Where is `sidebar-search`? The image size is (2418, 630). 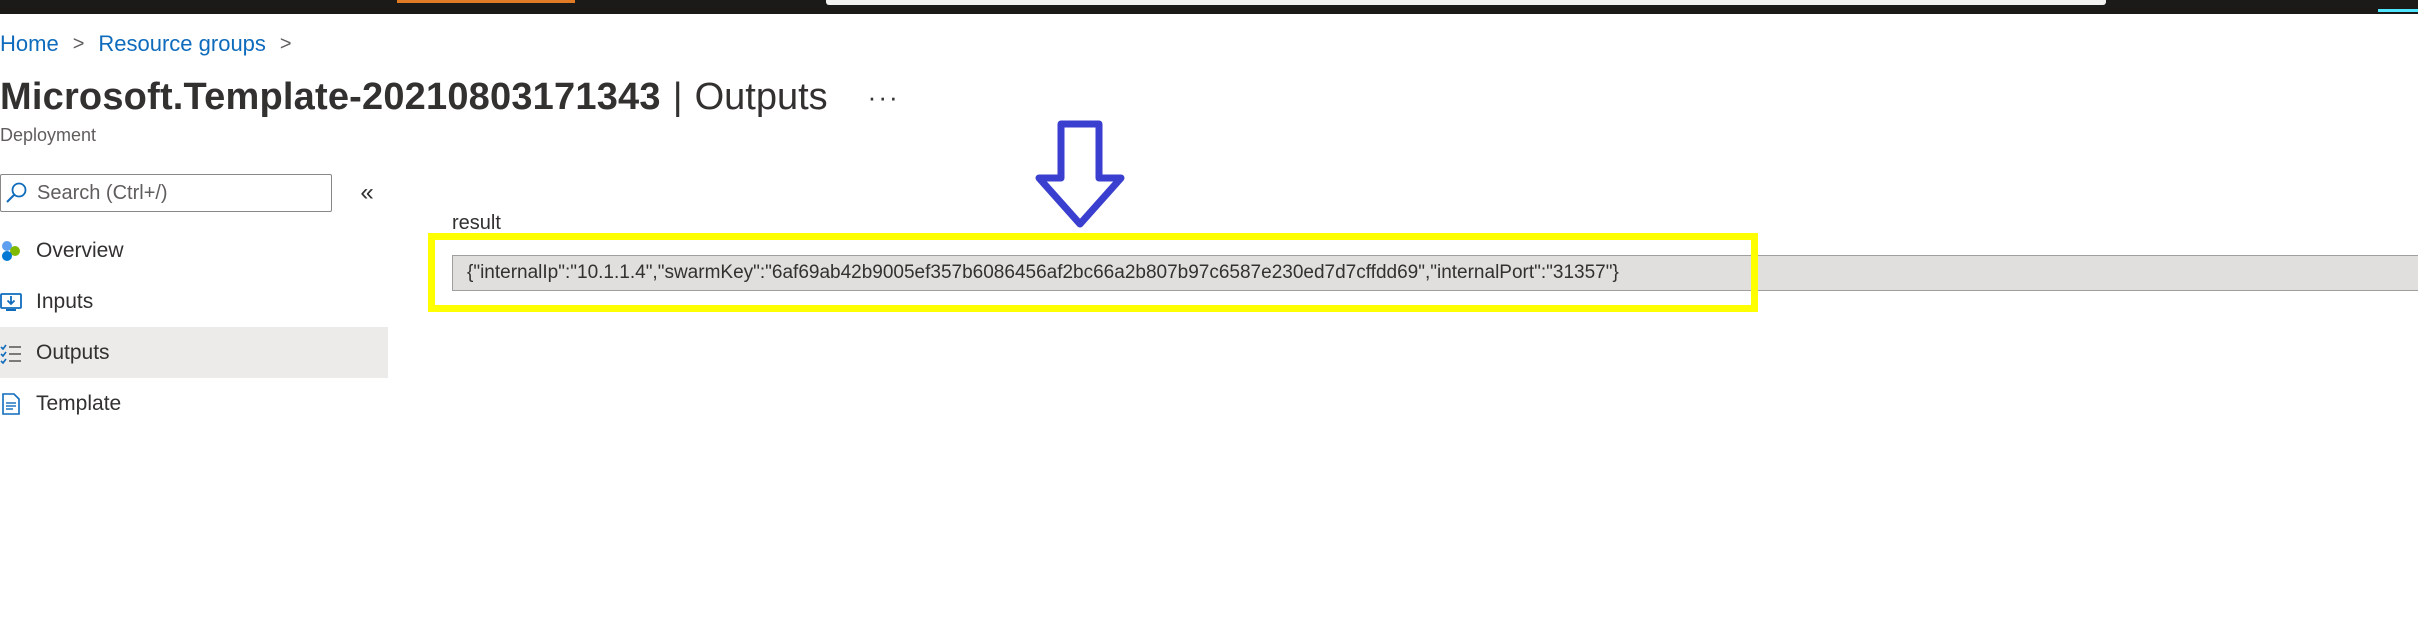 sidebar-search is located at coordinates (166, 193).